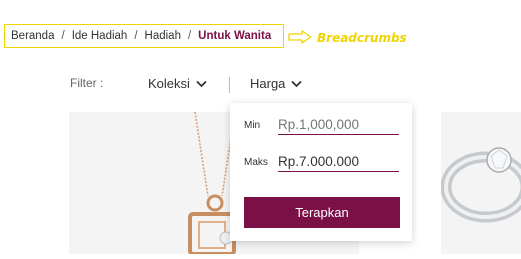 The image size is (521, 259). I want to click on filter-label: Filter :, so click(87, 83).